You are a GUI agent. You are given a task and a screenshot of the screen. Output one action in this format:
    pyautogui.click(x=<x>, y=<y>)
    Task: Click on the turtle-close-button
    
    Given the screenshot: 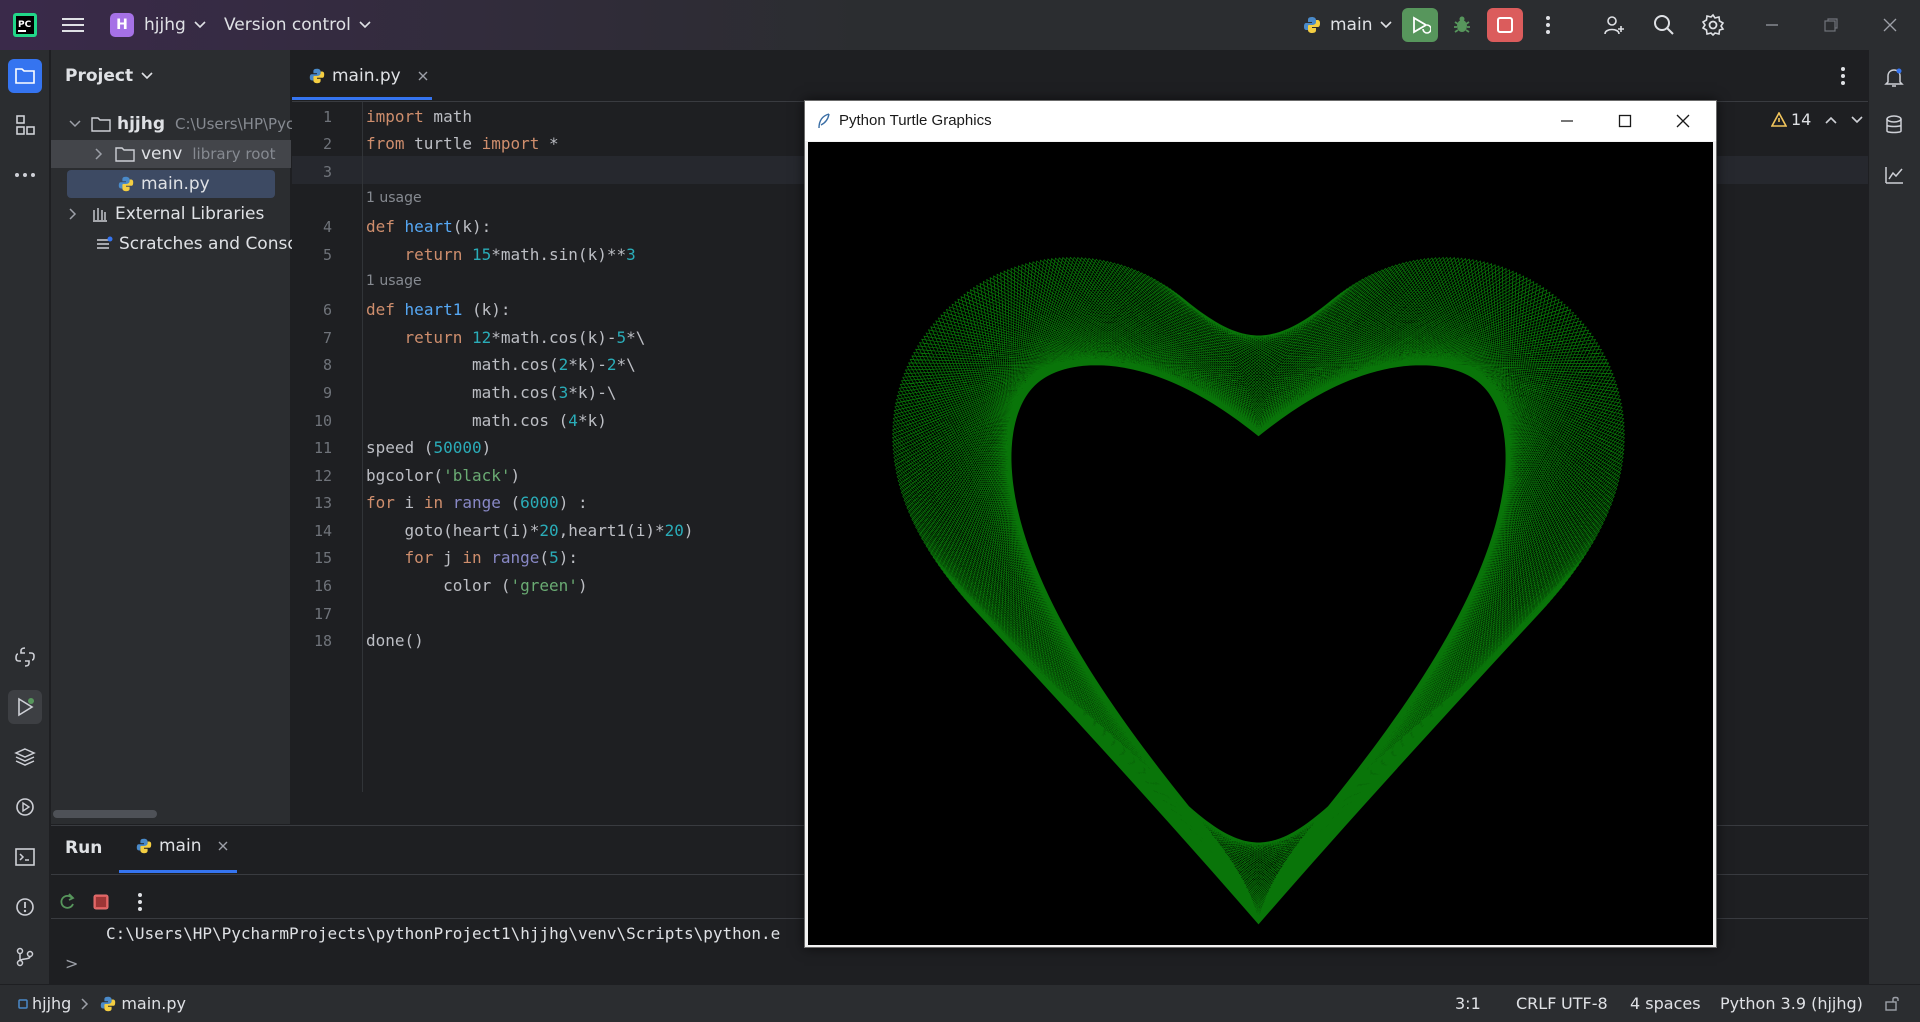 What is the action you would take?
    pyautogui.click(x=1683, y=121)
    